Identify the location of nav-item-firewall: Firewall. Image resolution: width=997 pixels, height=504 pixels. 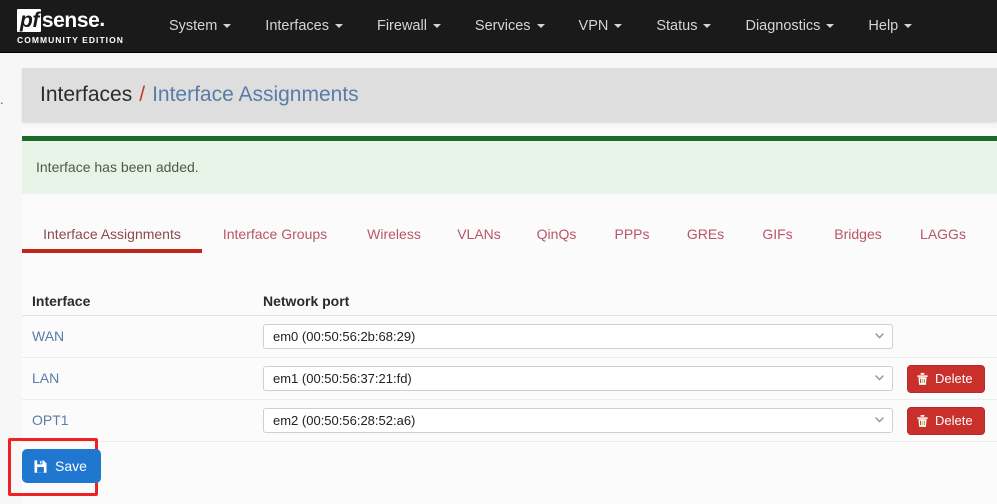
(409, 26).